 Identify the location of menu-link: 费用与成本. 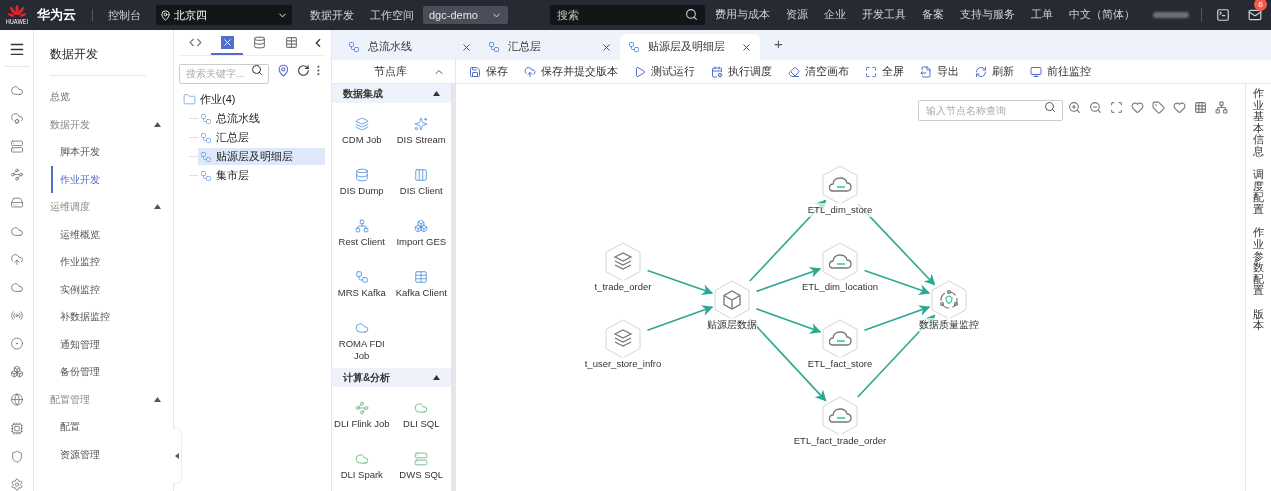
(742, 15).